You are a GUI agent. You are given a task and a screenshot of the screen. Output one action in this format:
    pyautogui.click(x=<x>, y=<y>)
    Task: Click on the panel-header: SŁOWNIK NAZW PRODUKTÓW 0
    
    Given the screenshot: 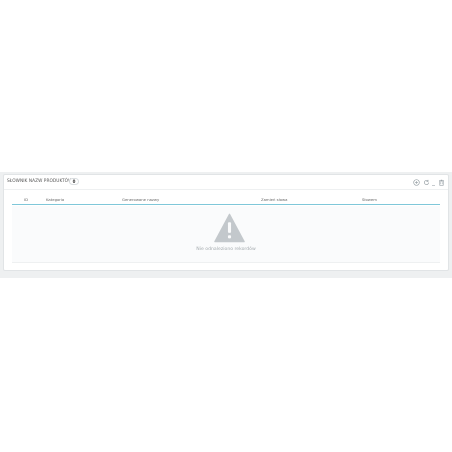 What is the action you would take?
    pyautogui.click(x=226, y=182)
    